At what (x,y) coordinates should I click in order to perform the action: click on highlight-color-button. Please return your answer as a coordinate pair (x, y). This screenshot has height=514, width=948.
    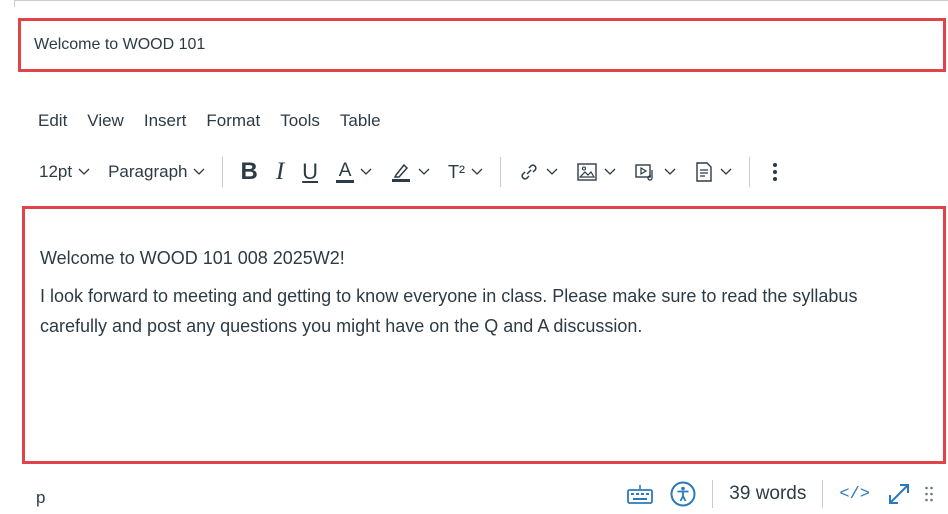
    Looking at the image, I should click on (410, 172).